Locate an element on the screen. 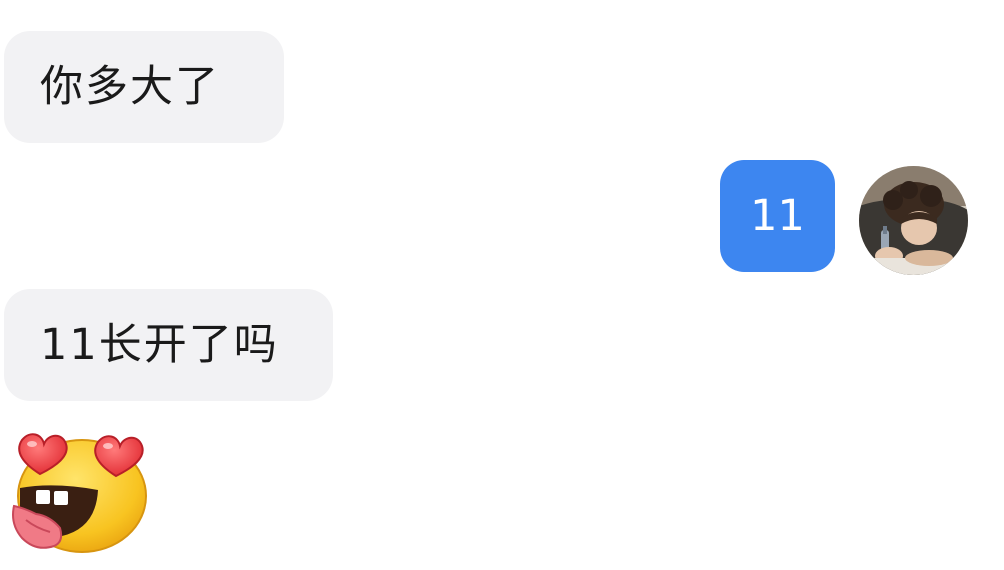 The image size is (1004, 570). message-text: 11长开了吗 is located at coordinates (159, 344).